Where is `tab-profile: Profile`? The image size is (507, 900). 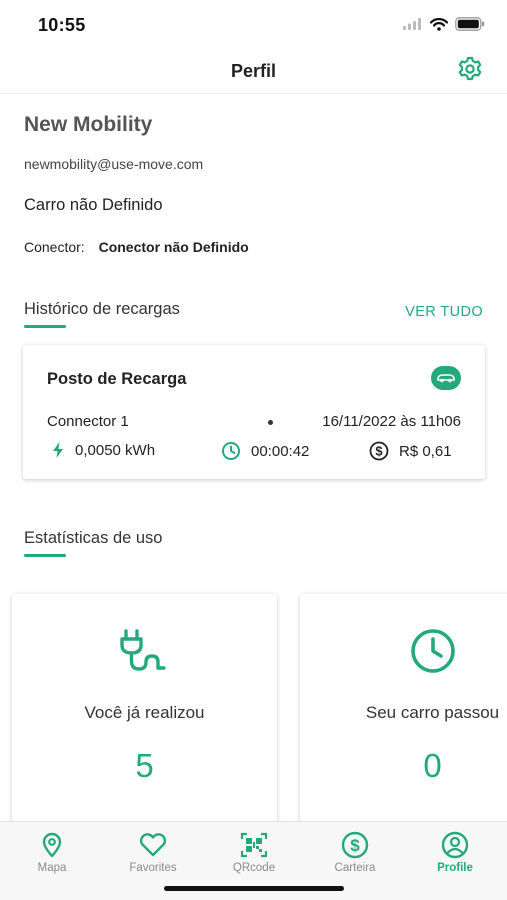 tab-profile: Profile is located at coordinates (455, 852).